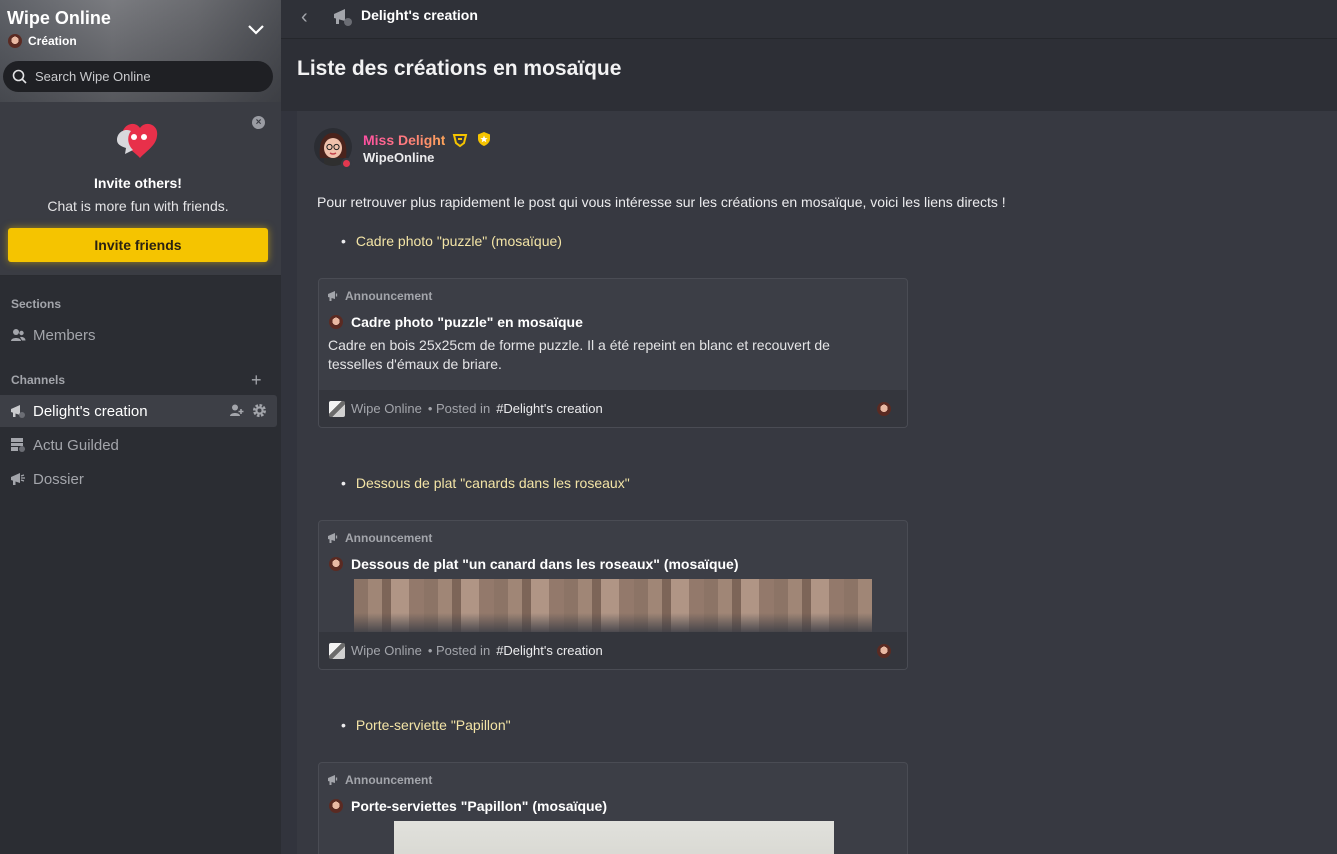 The width and height of the screenshot is (1337, 854). I want to click on card-title: Cadre photo "puzzle" en mosaïque, so click(456, 322).